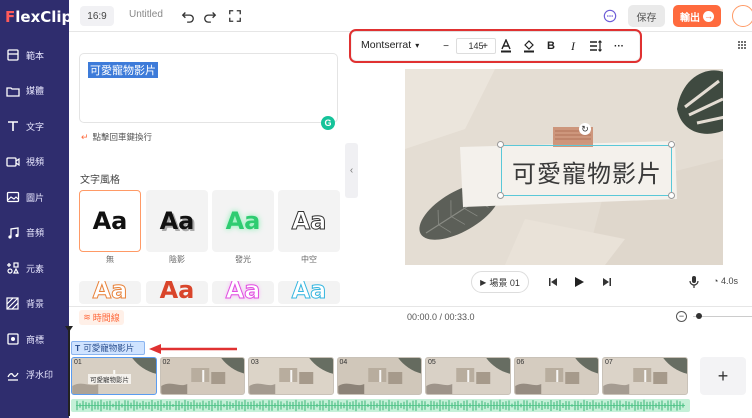 This screenshot has width=752, height=418. I want to click on line-spacing-icon, so click(596, 46).